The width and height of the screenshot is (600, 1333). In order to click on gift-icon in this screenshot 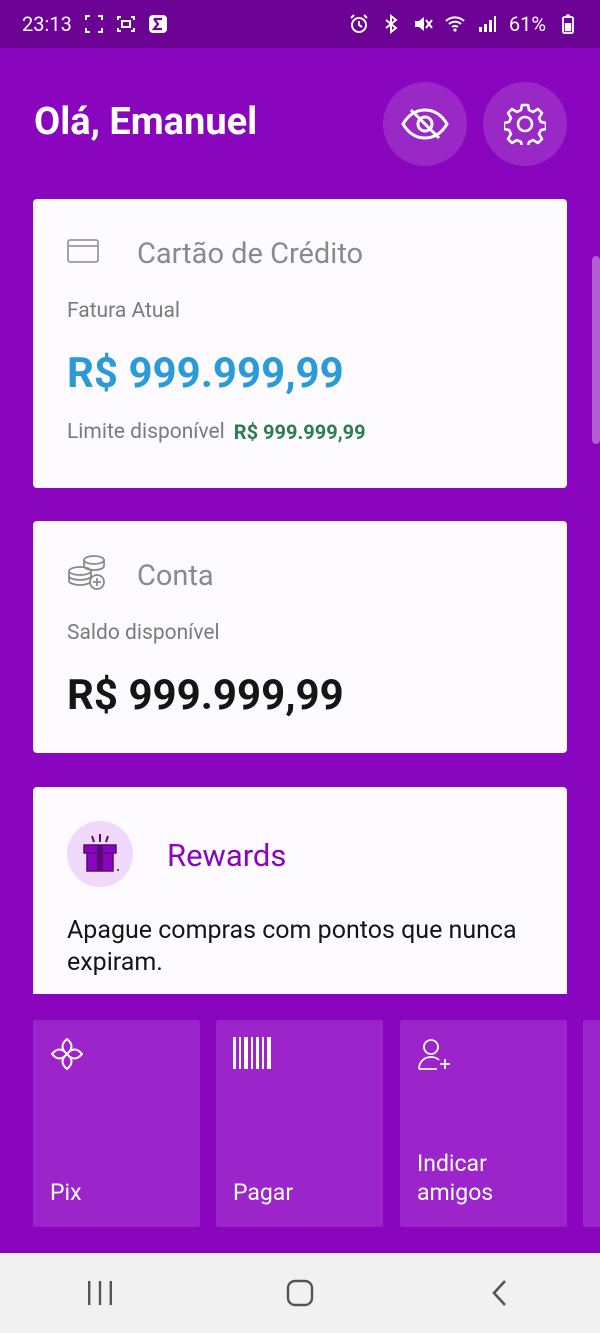, I will do `click(101, 853)`.